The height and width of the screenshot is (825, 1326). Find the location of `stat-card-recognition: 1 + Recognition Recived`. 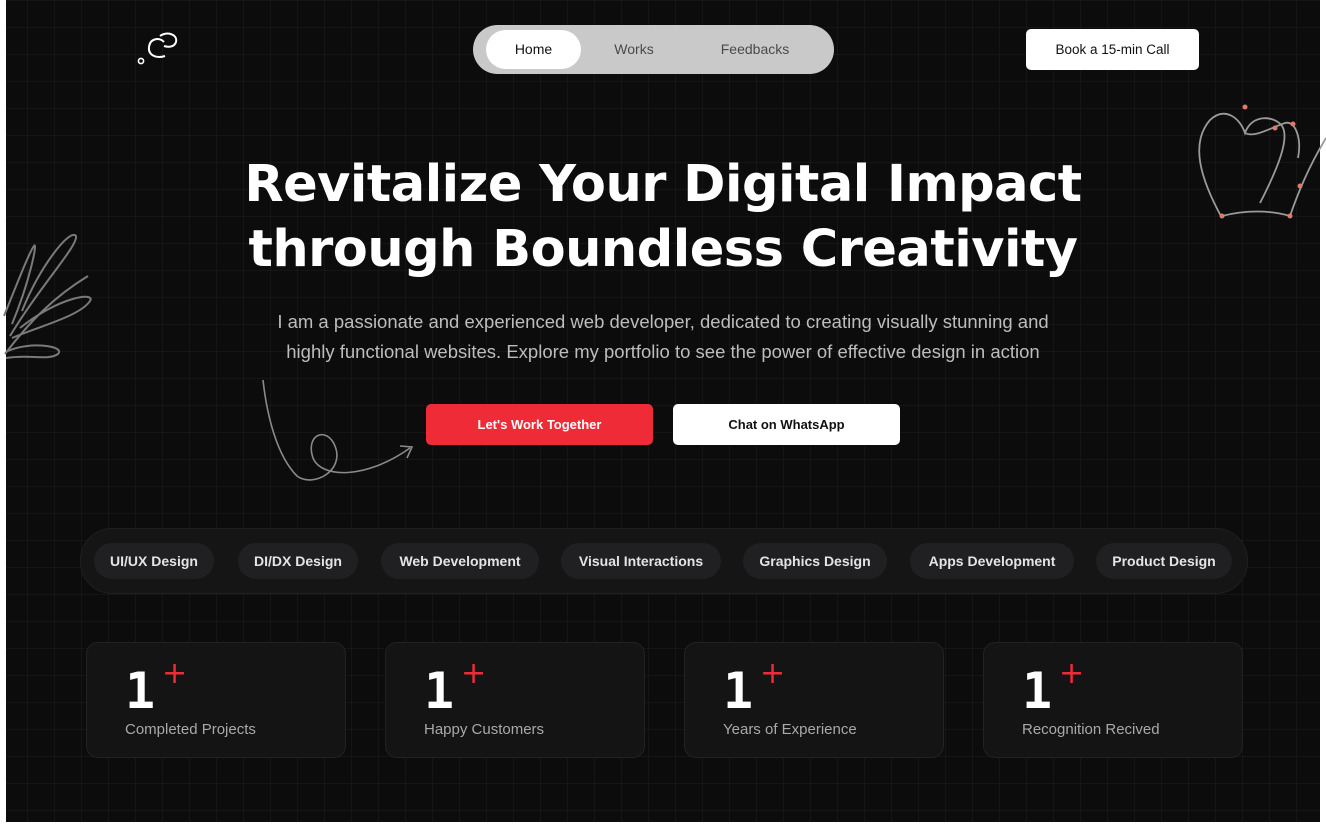

stat-card-recognition: 1 + Recognition Recived is located at coordinates (1113, 700).